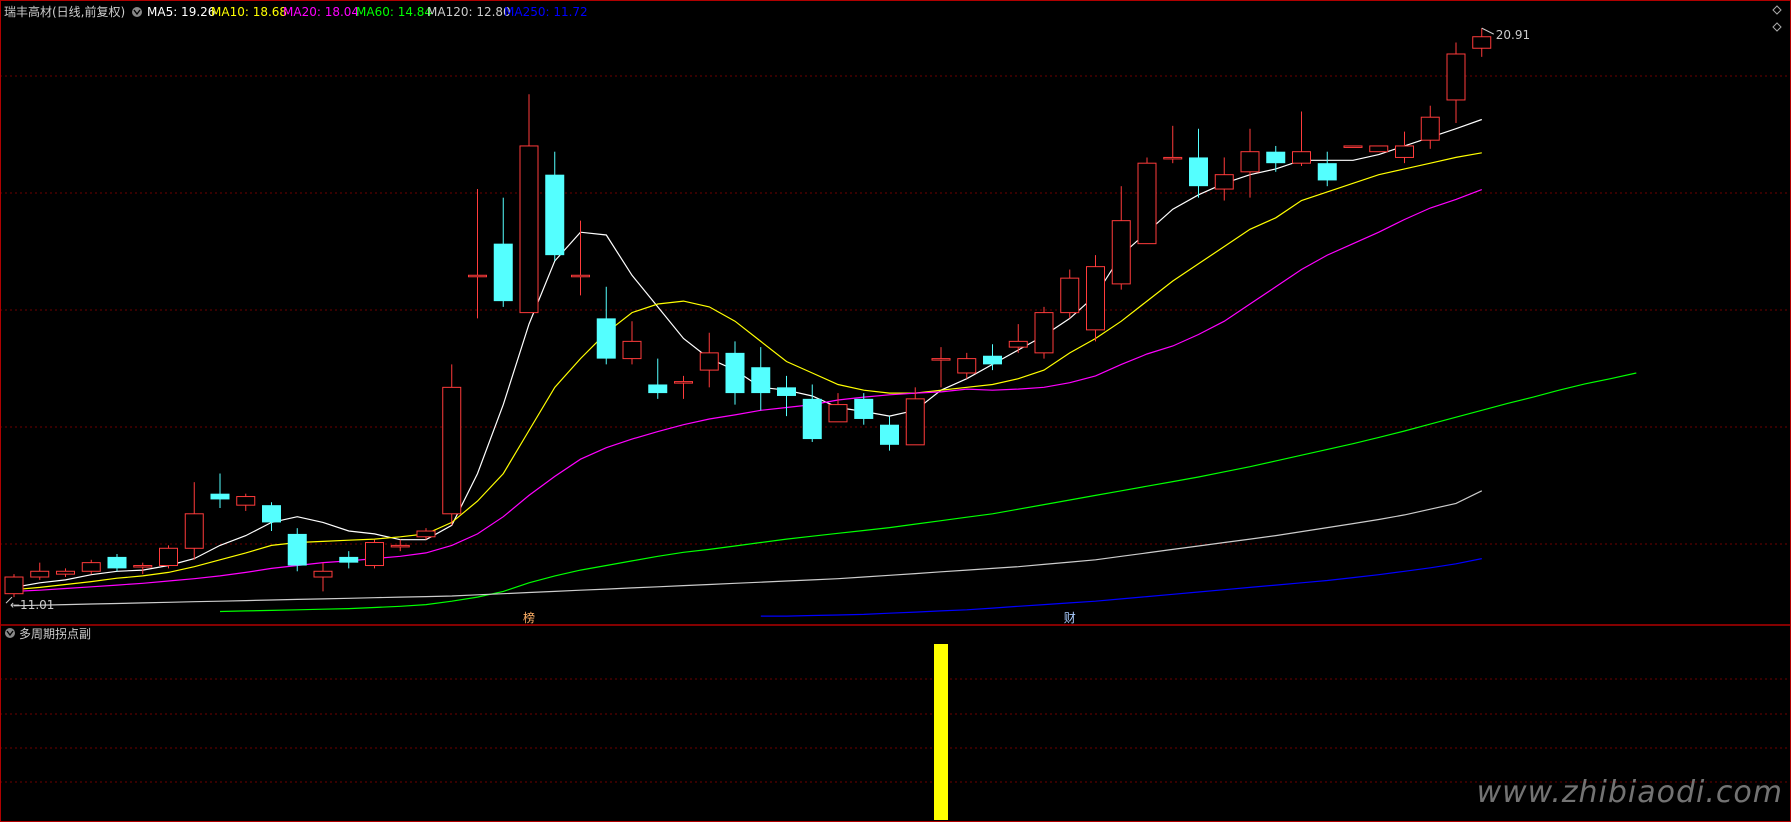 Image resolution: width=1791 pixels, height=822 pixels. I want to click on event-marker: 财, so click(1070, 618).